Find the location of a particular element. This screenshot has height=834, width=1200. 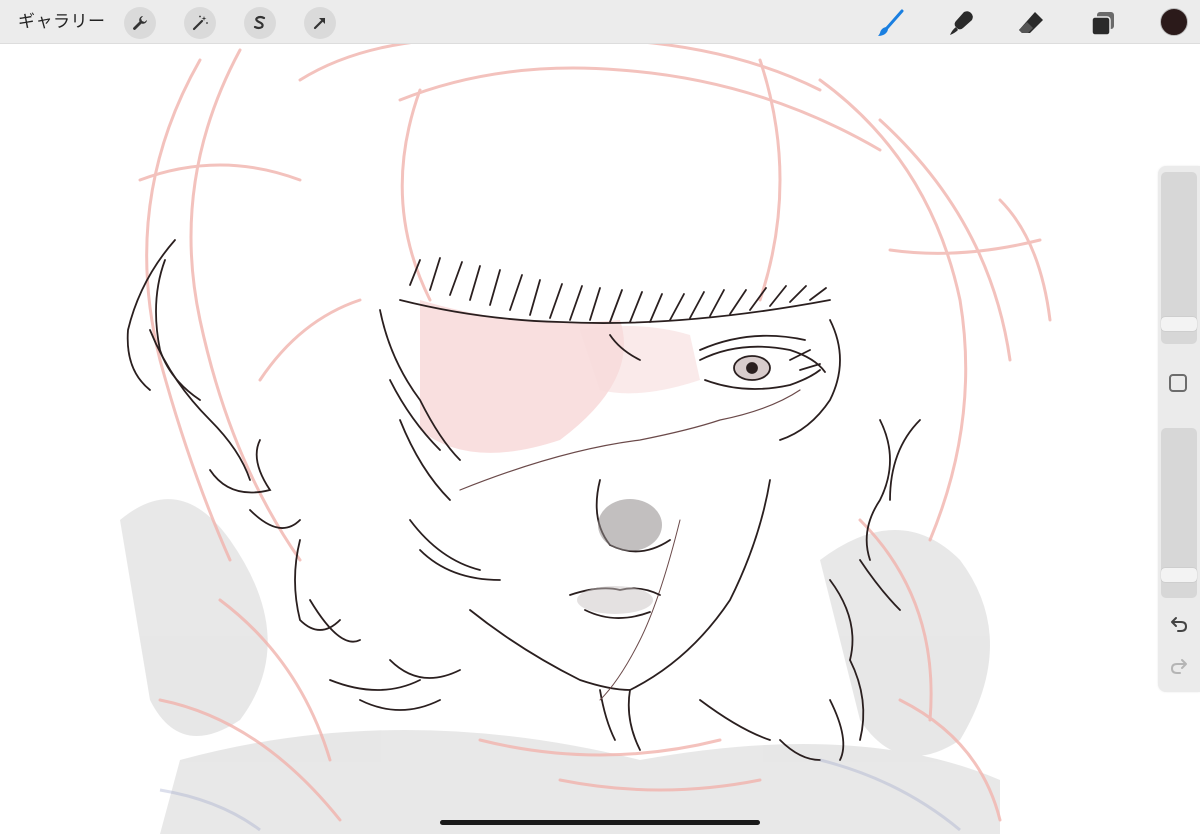

transform-button is located at coordinates (320, 23).